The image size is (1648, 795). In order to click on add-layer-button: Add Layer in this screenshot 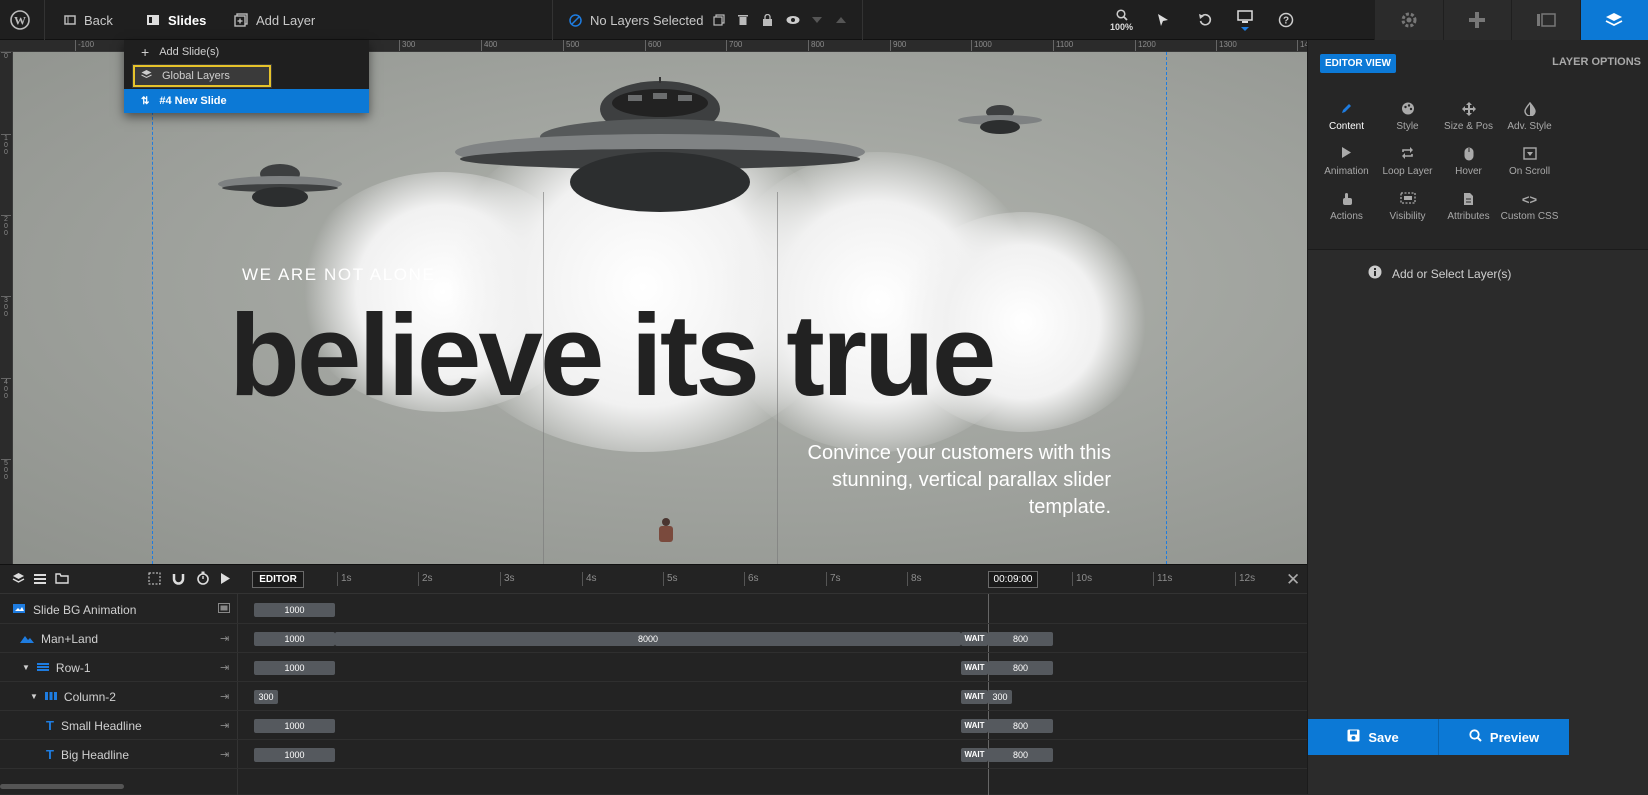, I will do `click(274, 20)`.